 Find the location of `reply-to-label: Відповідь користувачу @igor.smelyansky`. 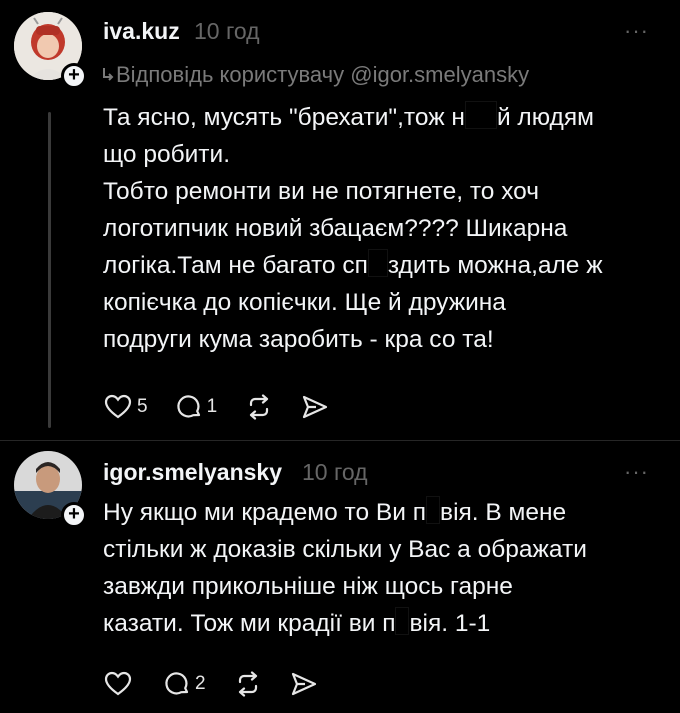

reply-to-label: Відповідь користувачу @igor.smelyansky is located at coordinates (315, 75).